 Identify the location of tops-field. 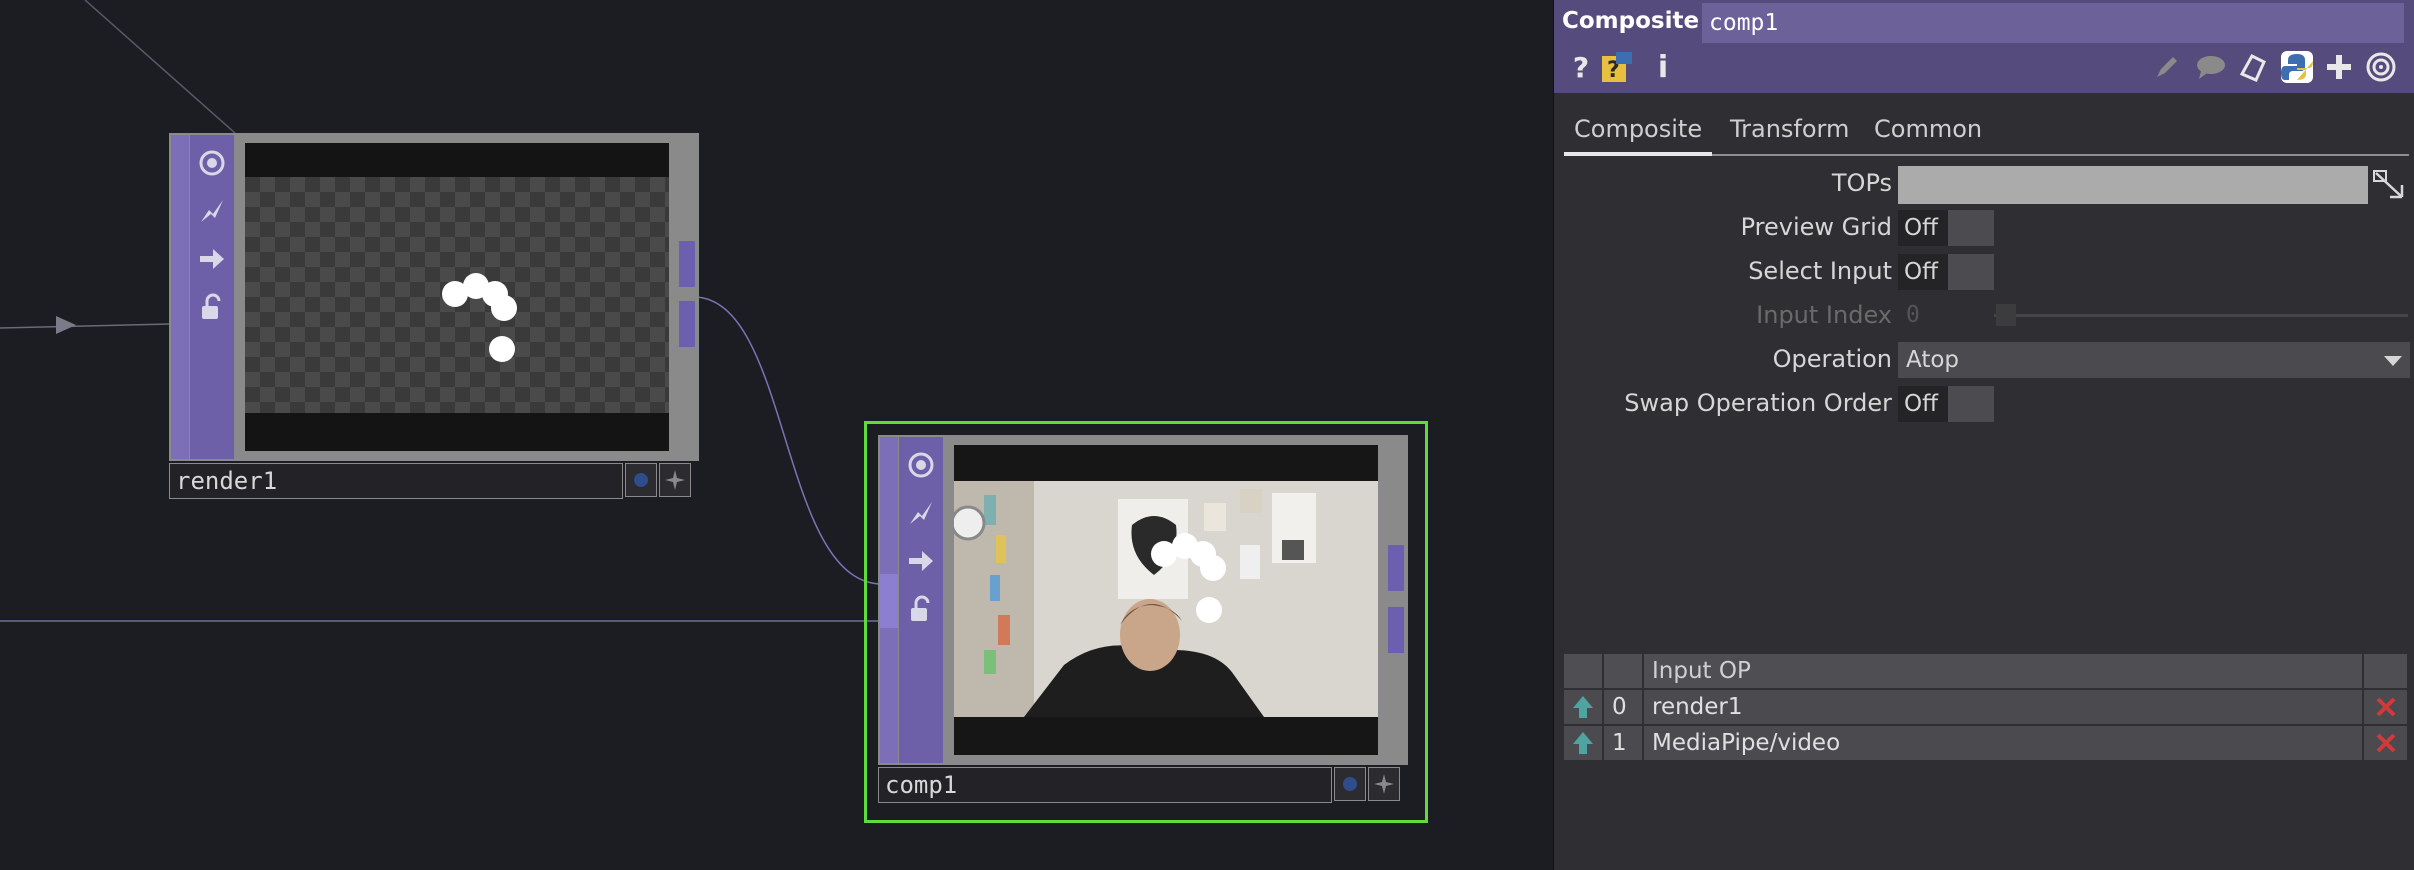
(2133, 185).